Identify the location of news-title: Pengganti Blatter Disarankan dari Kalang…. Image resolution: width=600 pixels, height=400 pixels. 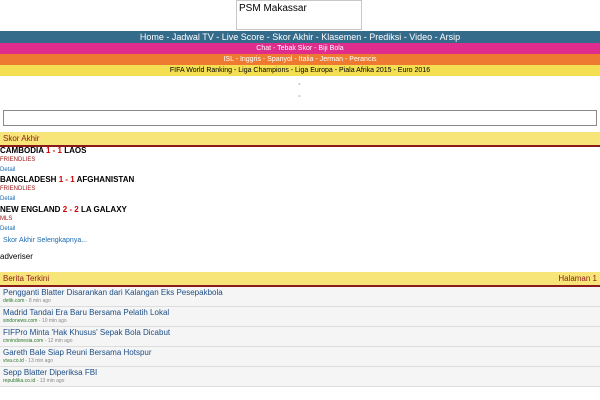
(113, 292).